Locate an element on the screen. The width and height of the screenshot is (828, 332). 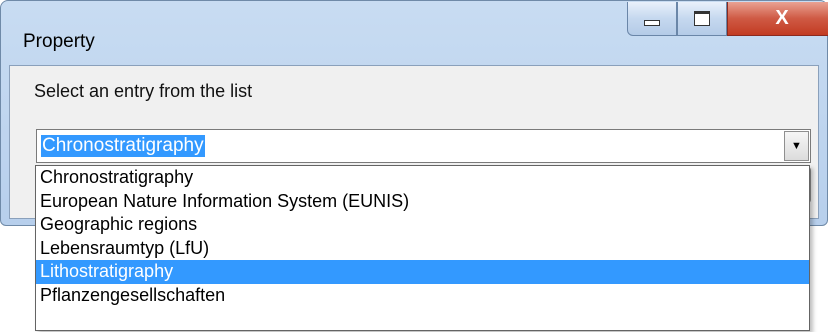
minimize-button is located at coordinates (652, 19).